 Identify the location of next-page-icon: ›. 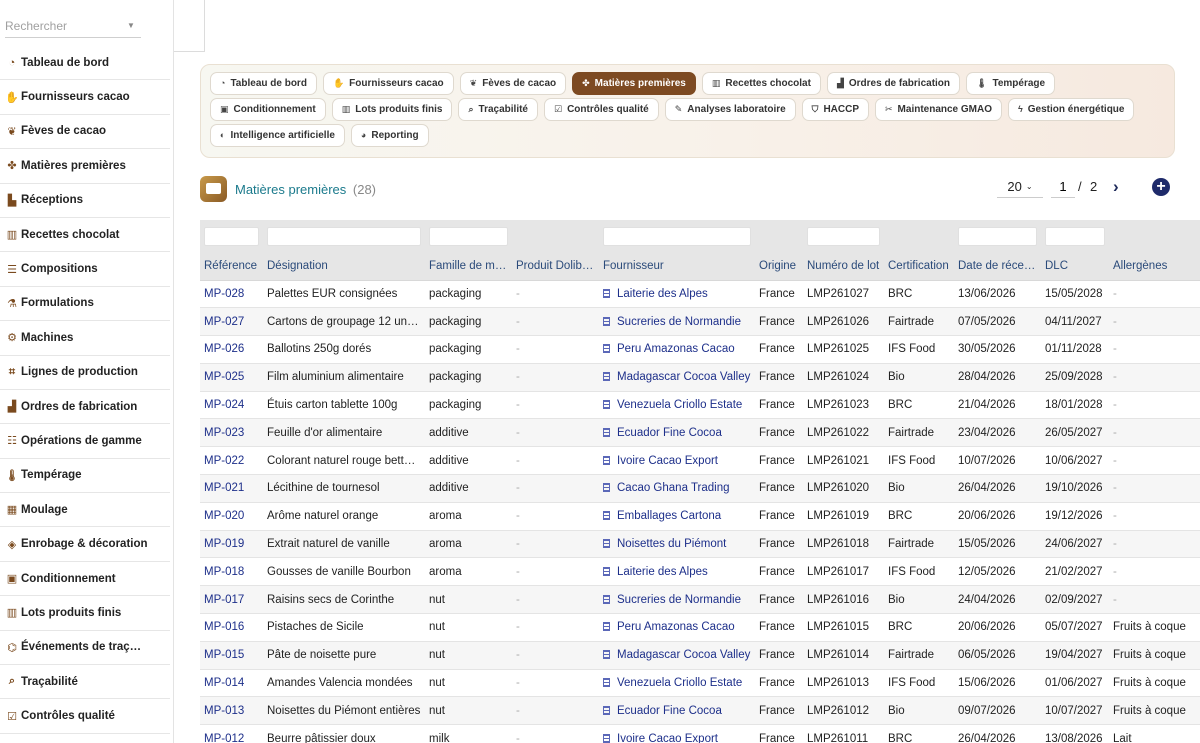
(1116, 187).